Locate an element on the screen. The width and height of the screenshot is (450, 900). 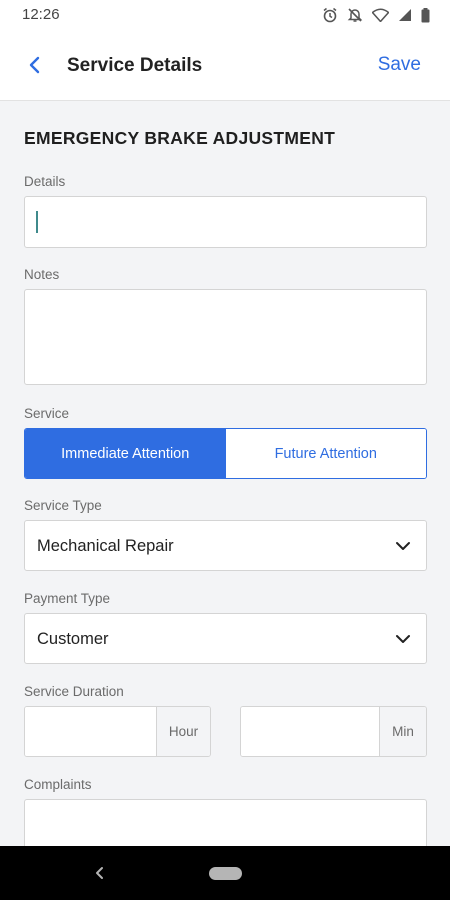
details-input is located at coordinates (225, 222).